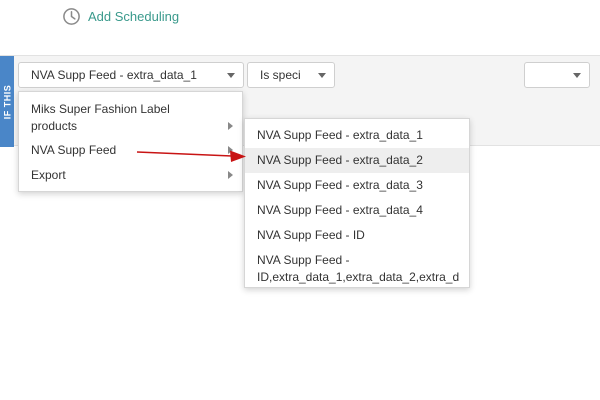 This screenshot has width=600, height=400. What do you see at coordinates (358, 277) in the screenshot?
I see `submenu-item-label-line2: ID,extra_data_1,extra_data_2,extra_d` at bounding box center [358, 277].